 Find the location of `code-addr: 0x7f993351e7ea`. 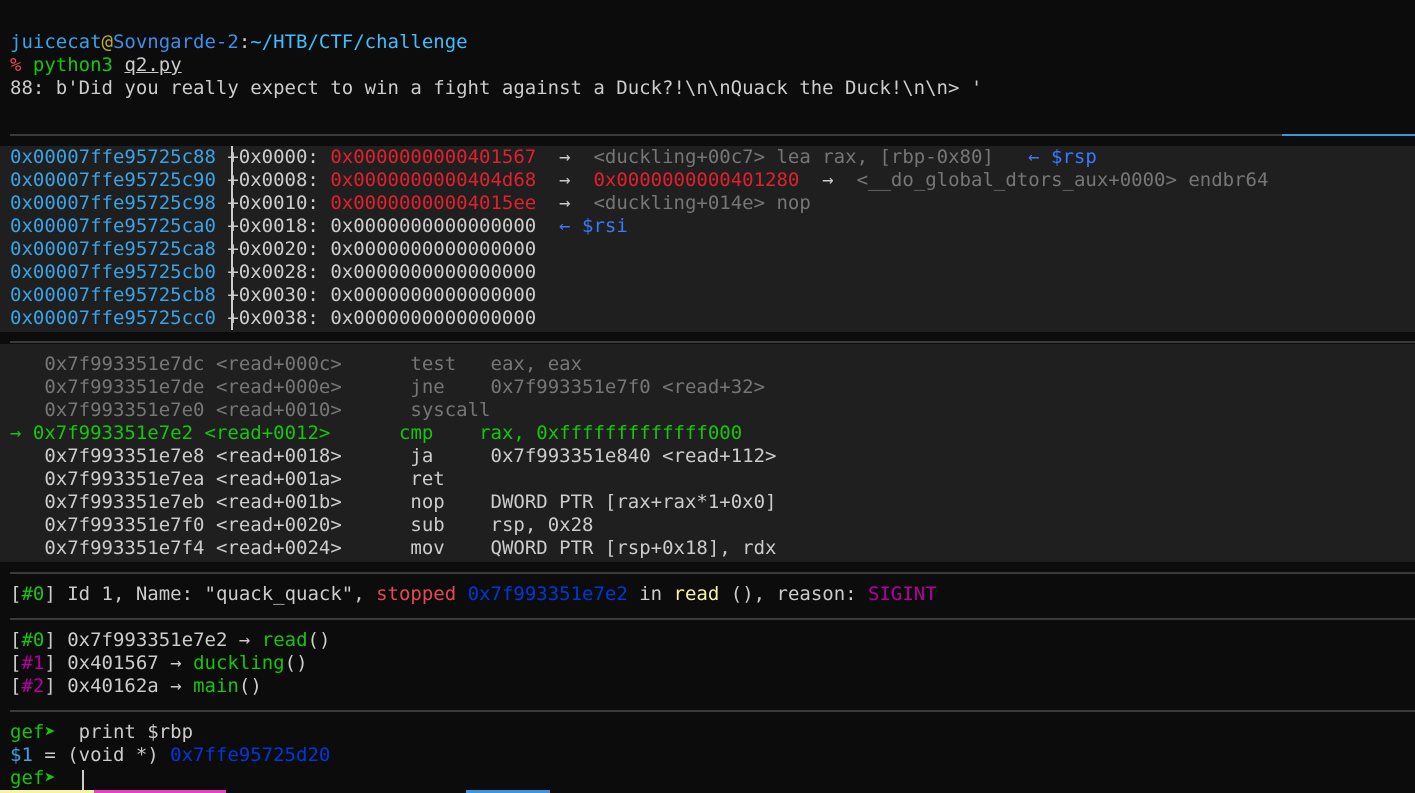

code-addr: 0x7f993351e7ea is located at coordinates (124, 479).